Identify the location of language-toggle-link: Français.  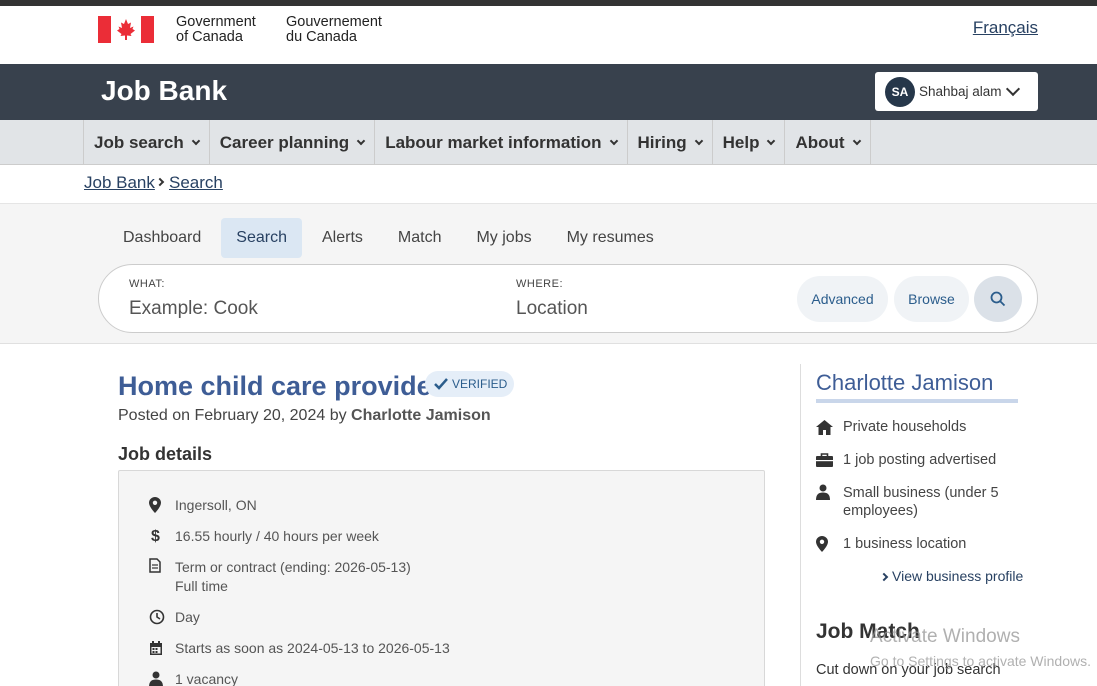
(1005, 28).